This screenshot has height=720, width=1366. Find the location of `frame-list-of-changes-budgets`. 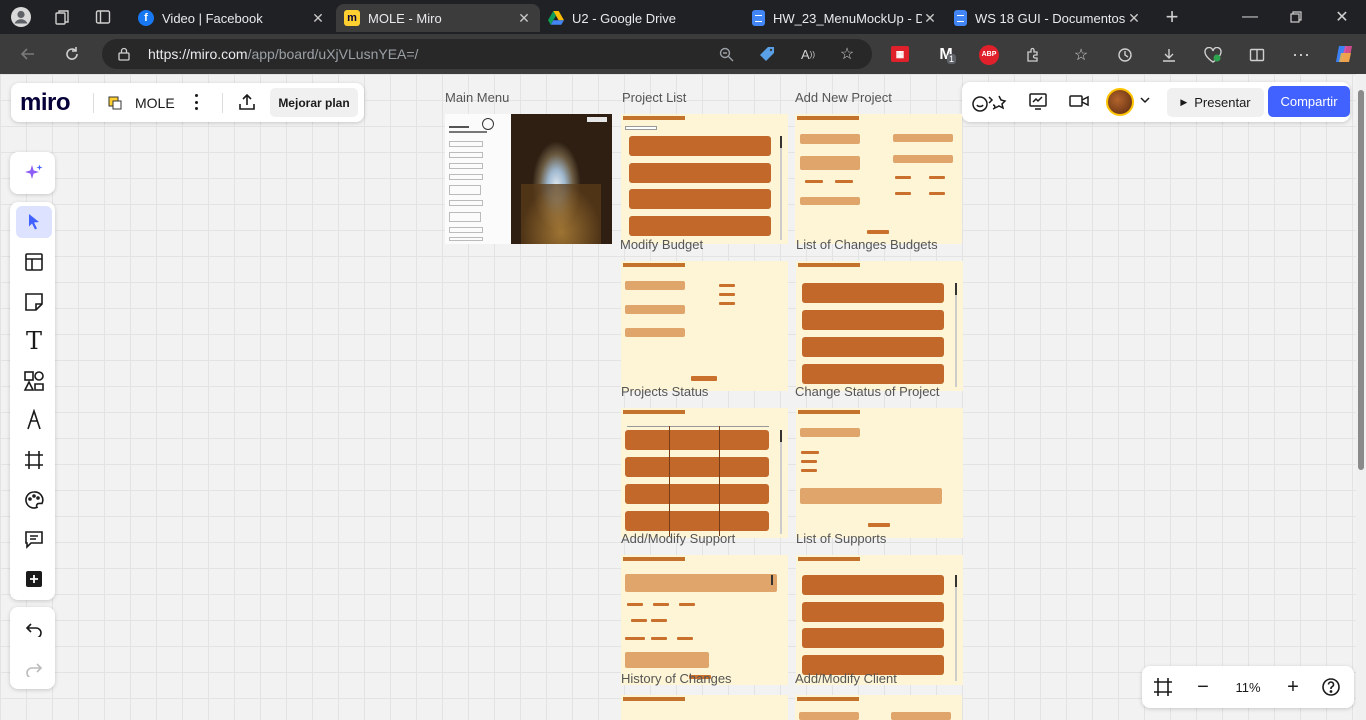

frame-list-of-changes-budgets is located at coordinates (879, 326).